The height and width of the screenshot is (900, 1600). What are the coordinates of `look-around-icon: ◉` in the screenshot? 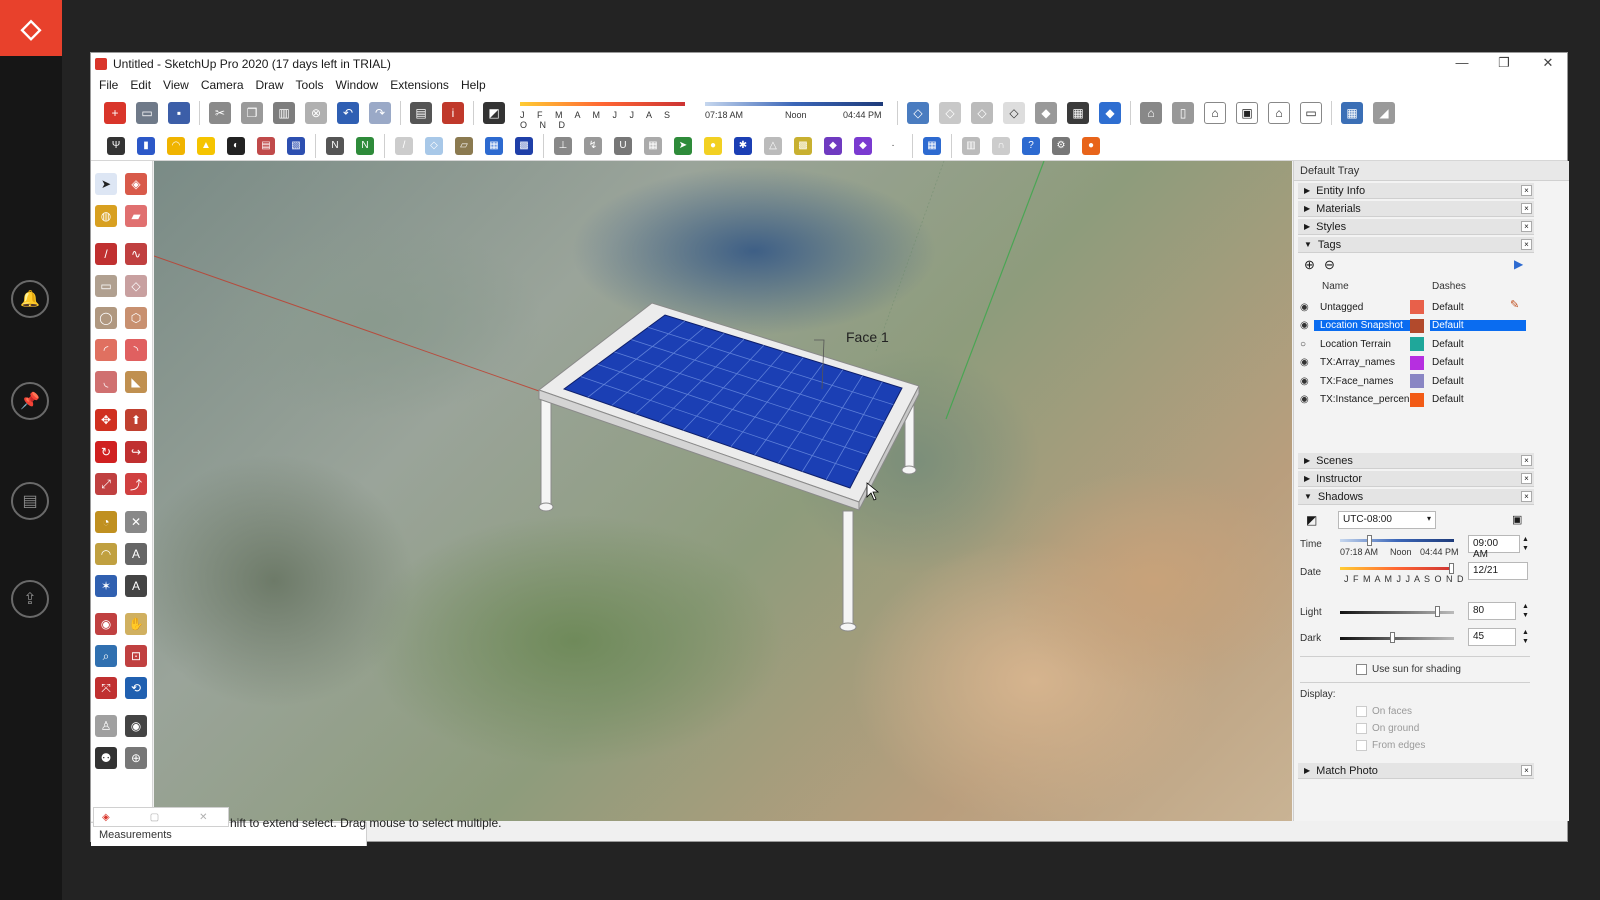 It's located at (136, 726).